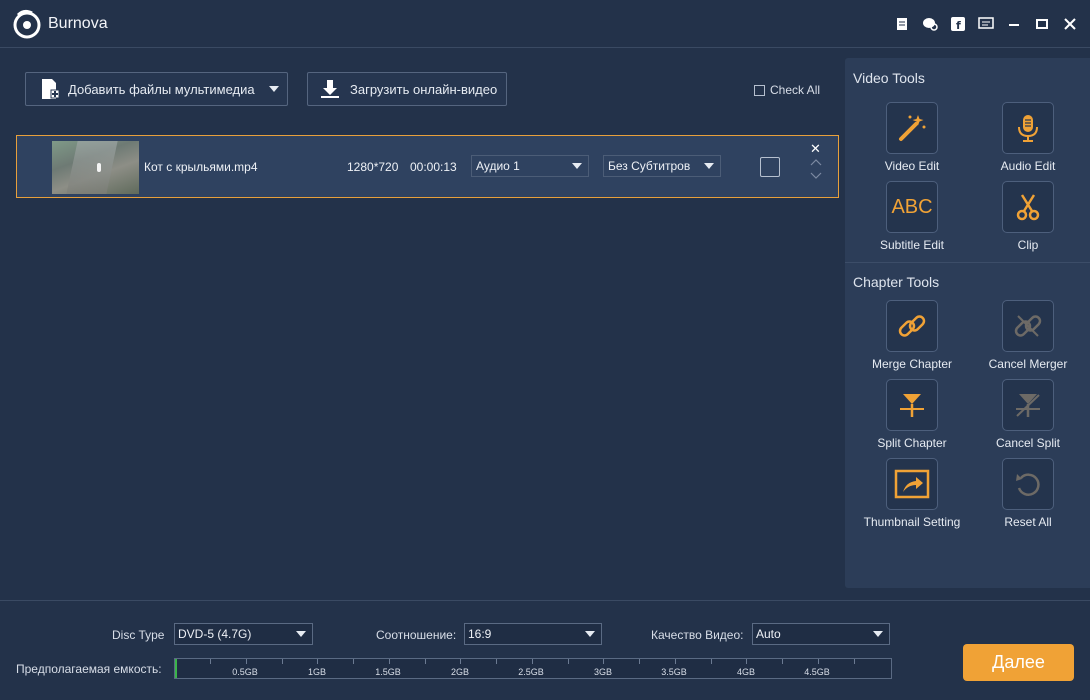 The width and height of the screenshot is (1090, 700). What do you see at coordinates (770, 167) in the screenshot?
I see `file-row-checkbox` at bounding box center [770, 167].